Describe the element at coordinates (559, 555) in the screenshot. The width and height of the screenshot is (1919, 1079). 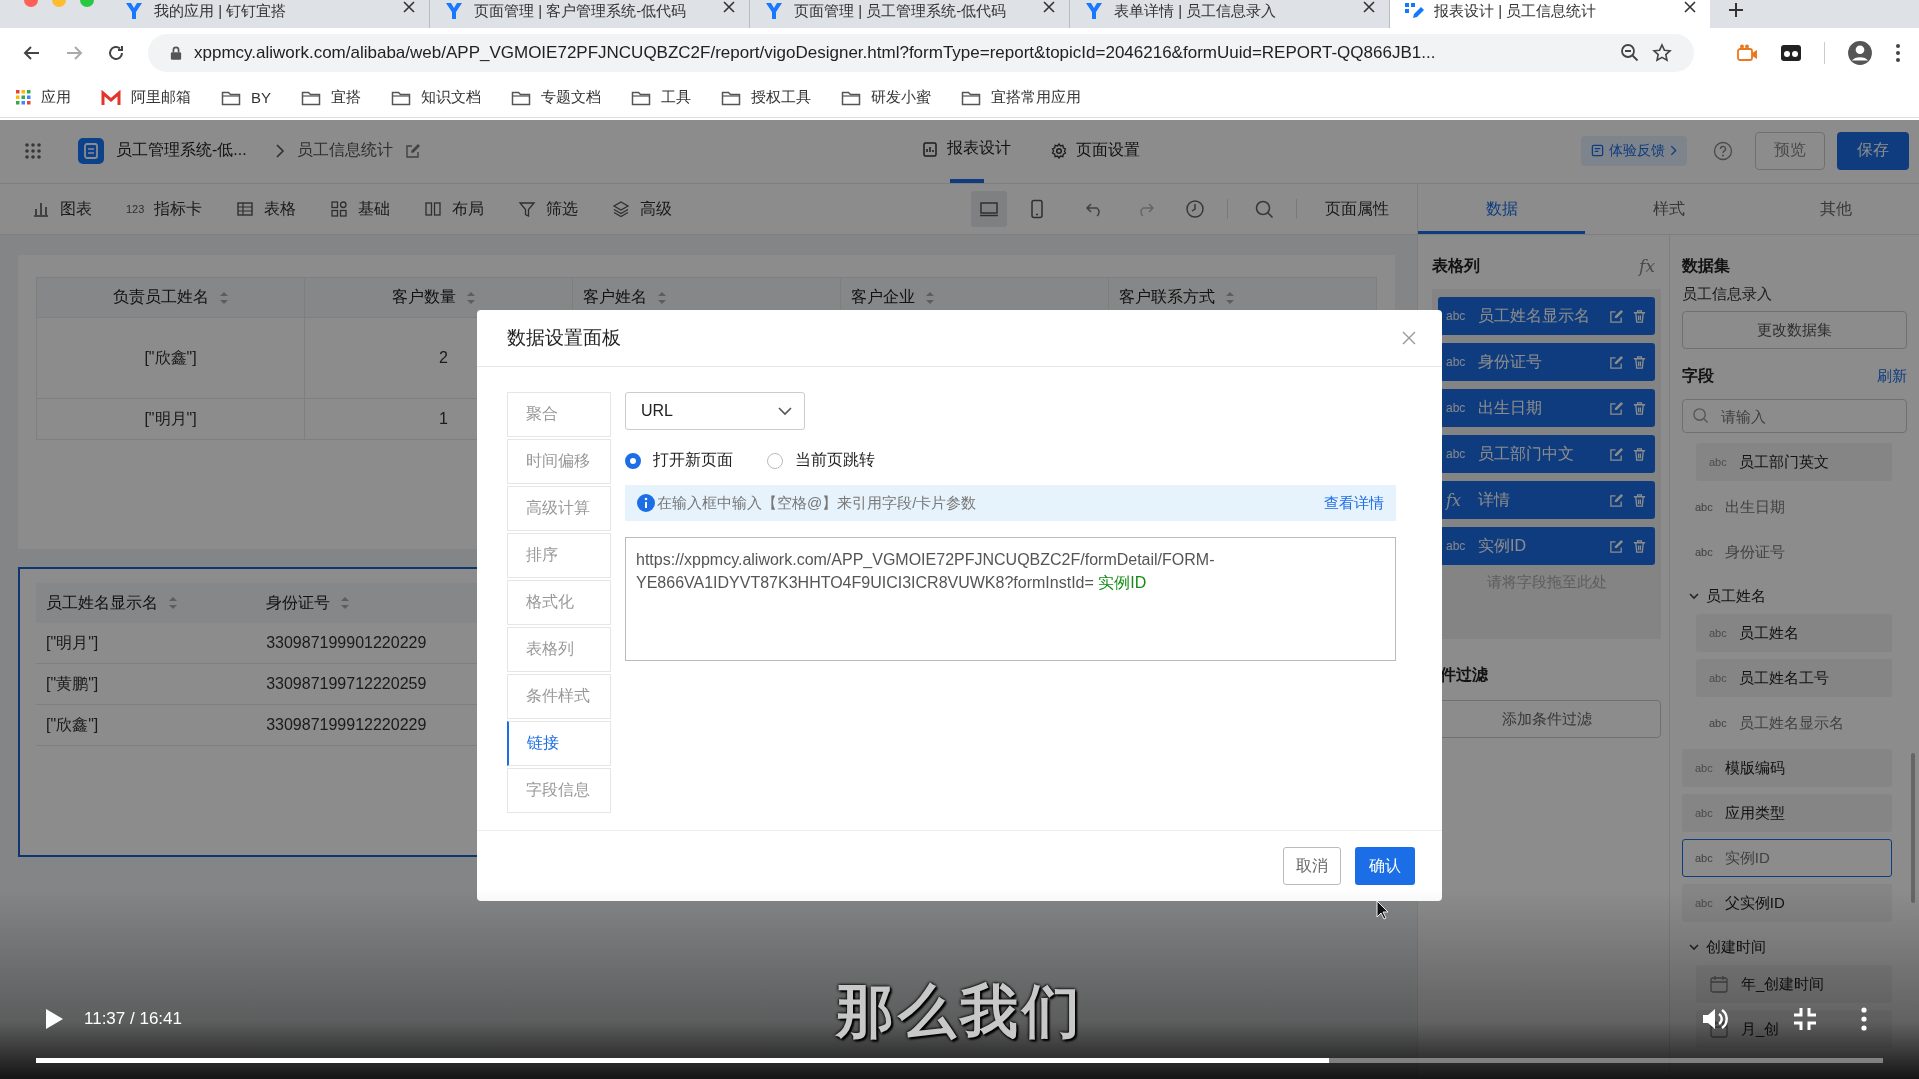
I see `settings-nav-item: 排序` at that location.